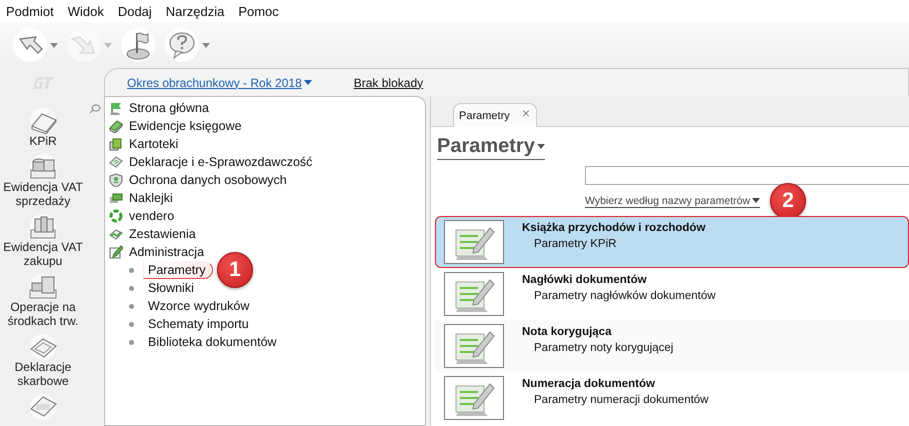 This screenshot has height=426, width=909. I want to click on parameter-subtitle: Parametry numeracji dokumentów, so click(620, 400).